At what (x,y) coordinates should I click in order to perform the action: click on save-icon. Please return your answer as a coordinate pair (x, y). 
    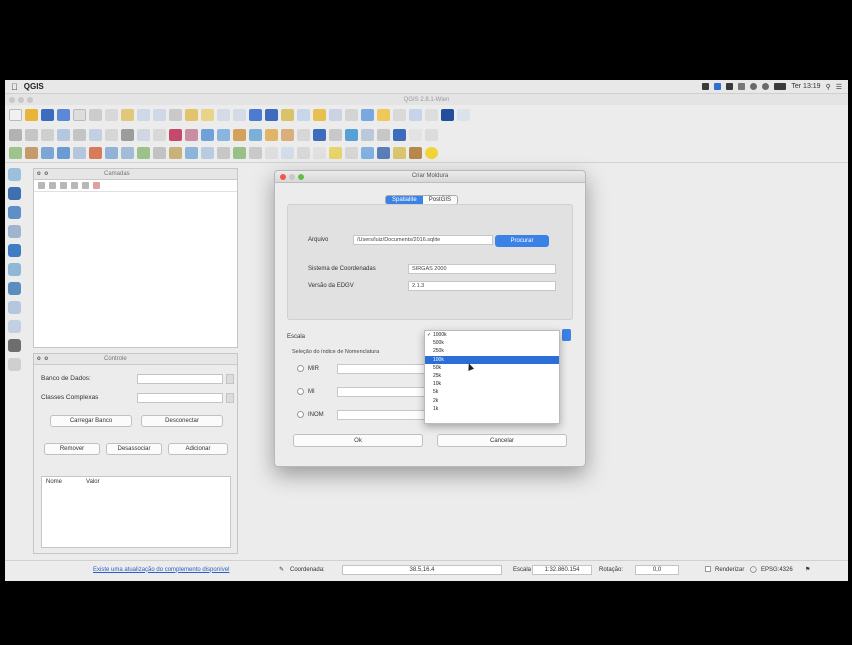
    Looking at the image, I should click on (47, 114).